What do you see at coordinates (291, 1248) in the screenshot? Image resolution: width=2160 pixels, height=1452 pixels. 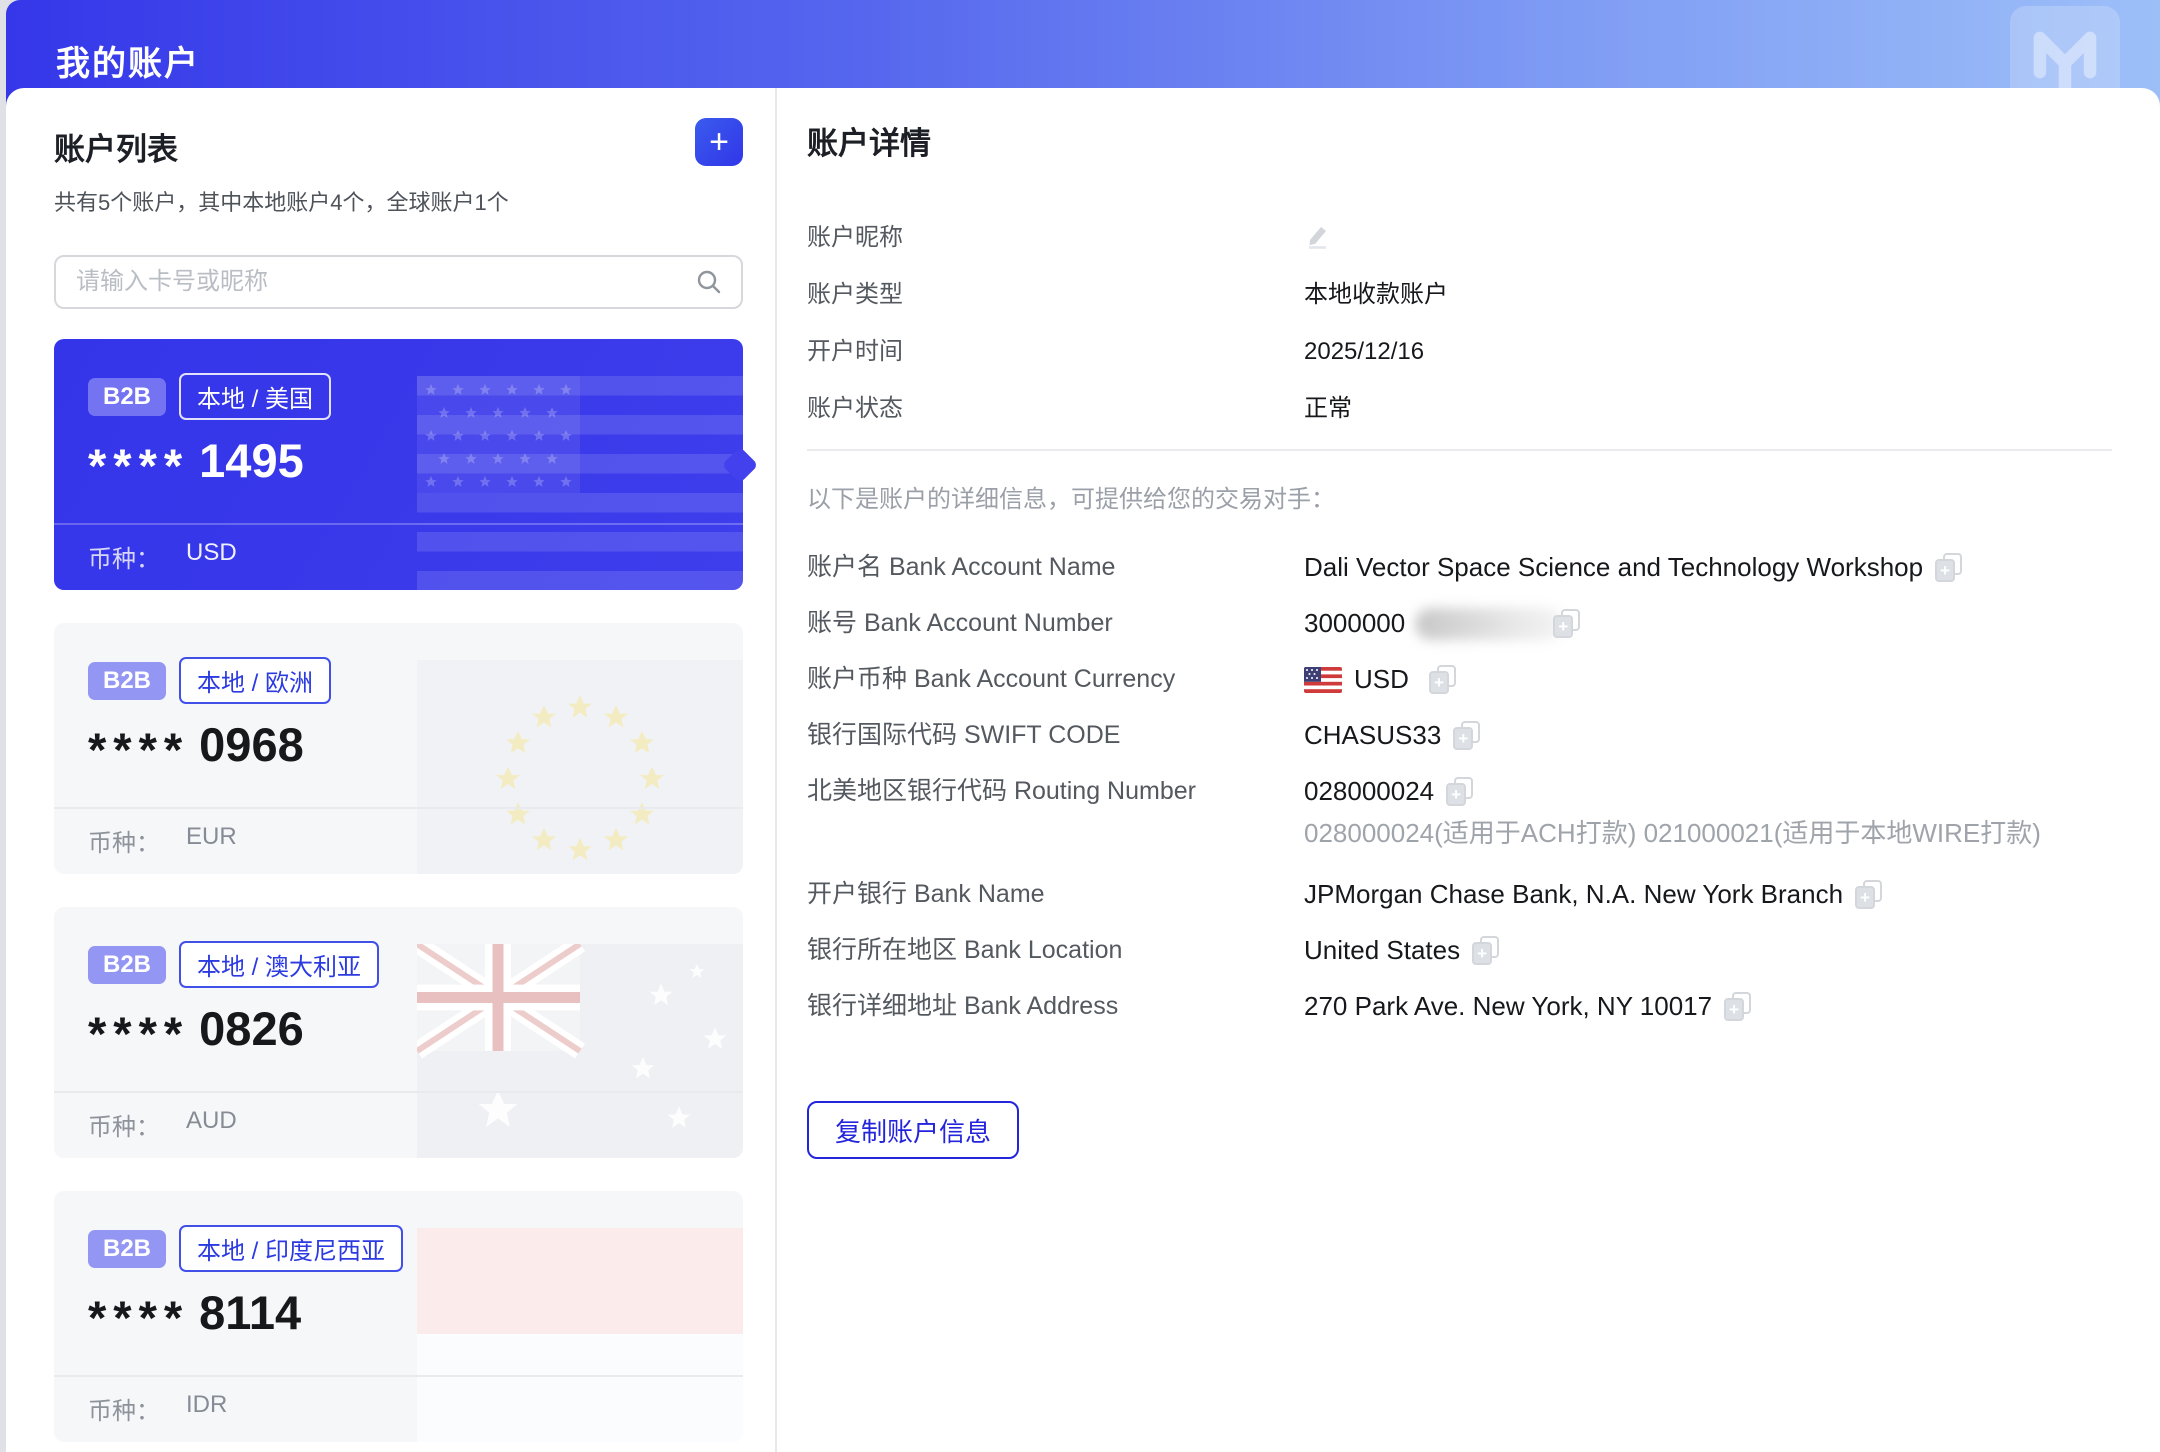 I see `region-badge: 本地 / 印度尼西亚` at bounding box center [291, 1248].